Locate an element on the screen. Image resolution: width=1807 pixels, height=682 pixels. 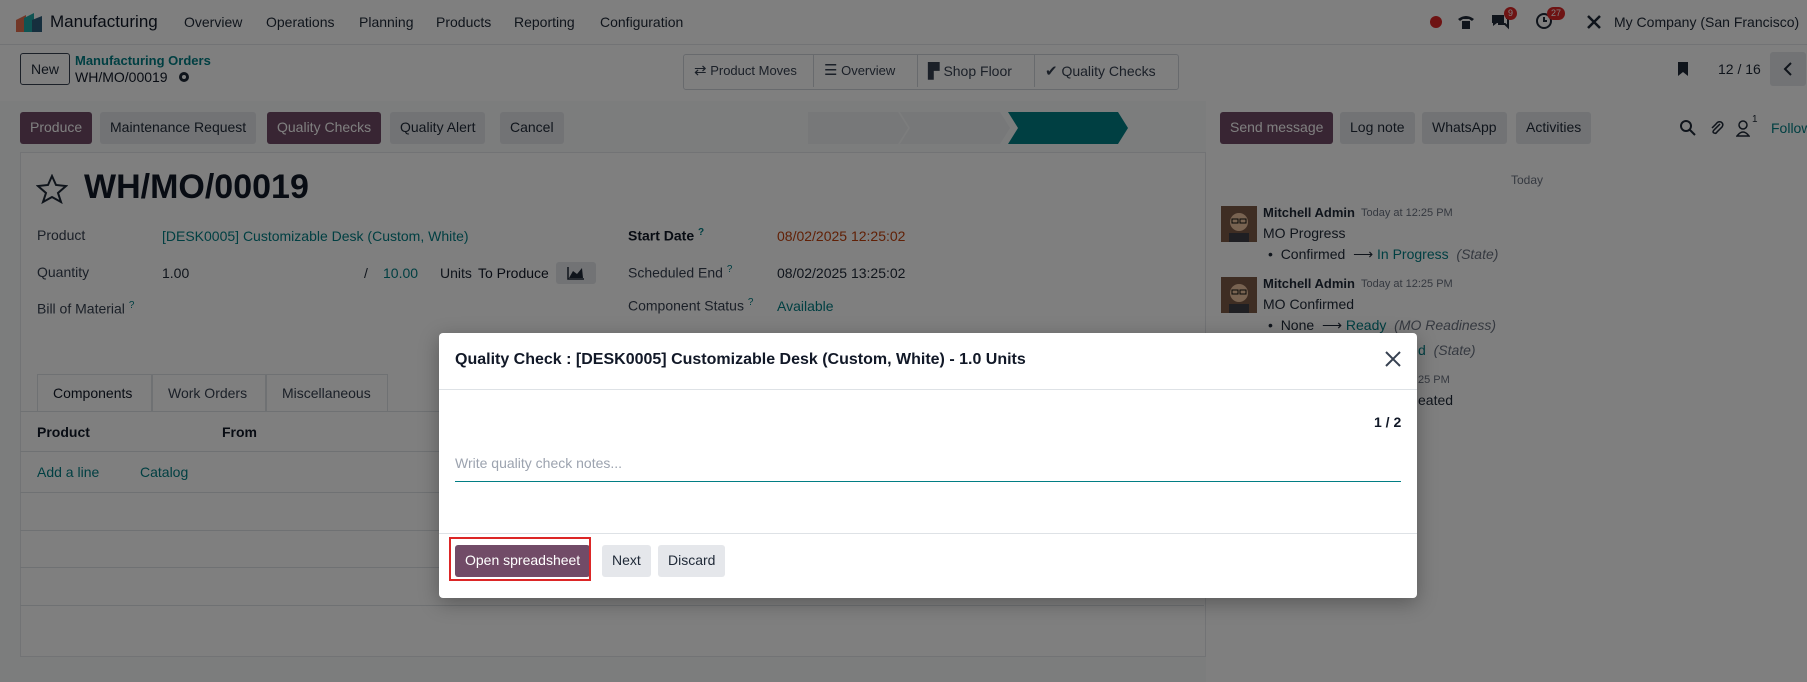
quality-notes-input is located at coordinates (928, 463).